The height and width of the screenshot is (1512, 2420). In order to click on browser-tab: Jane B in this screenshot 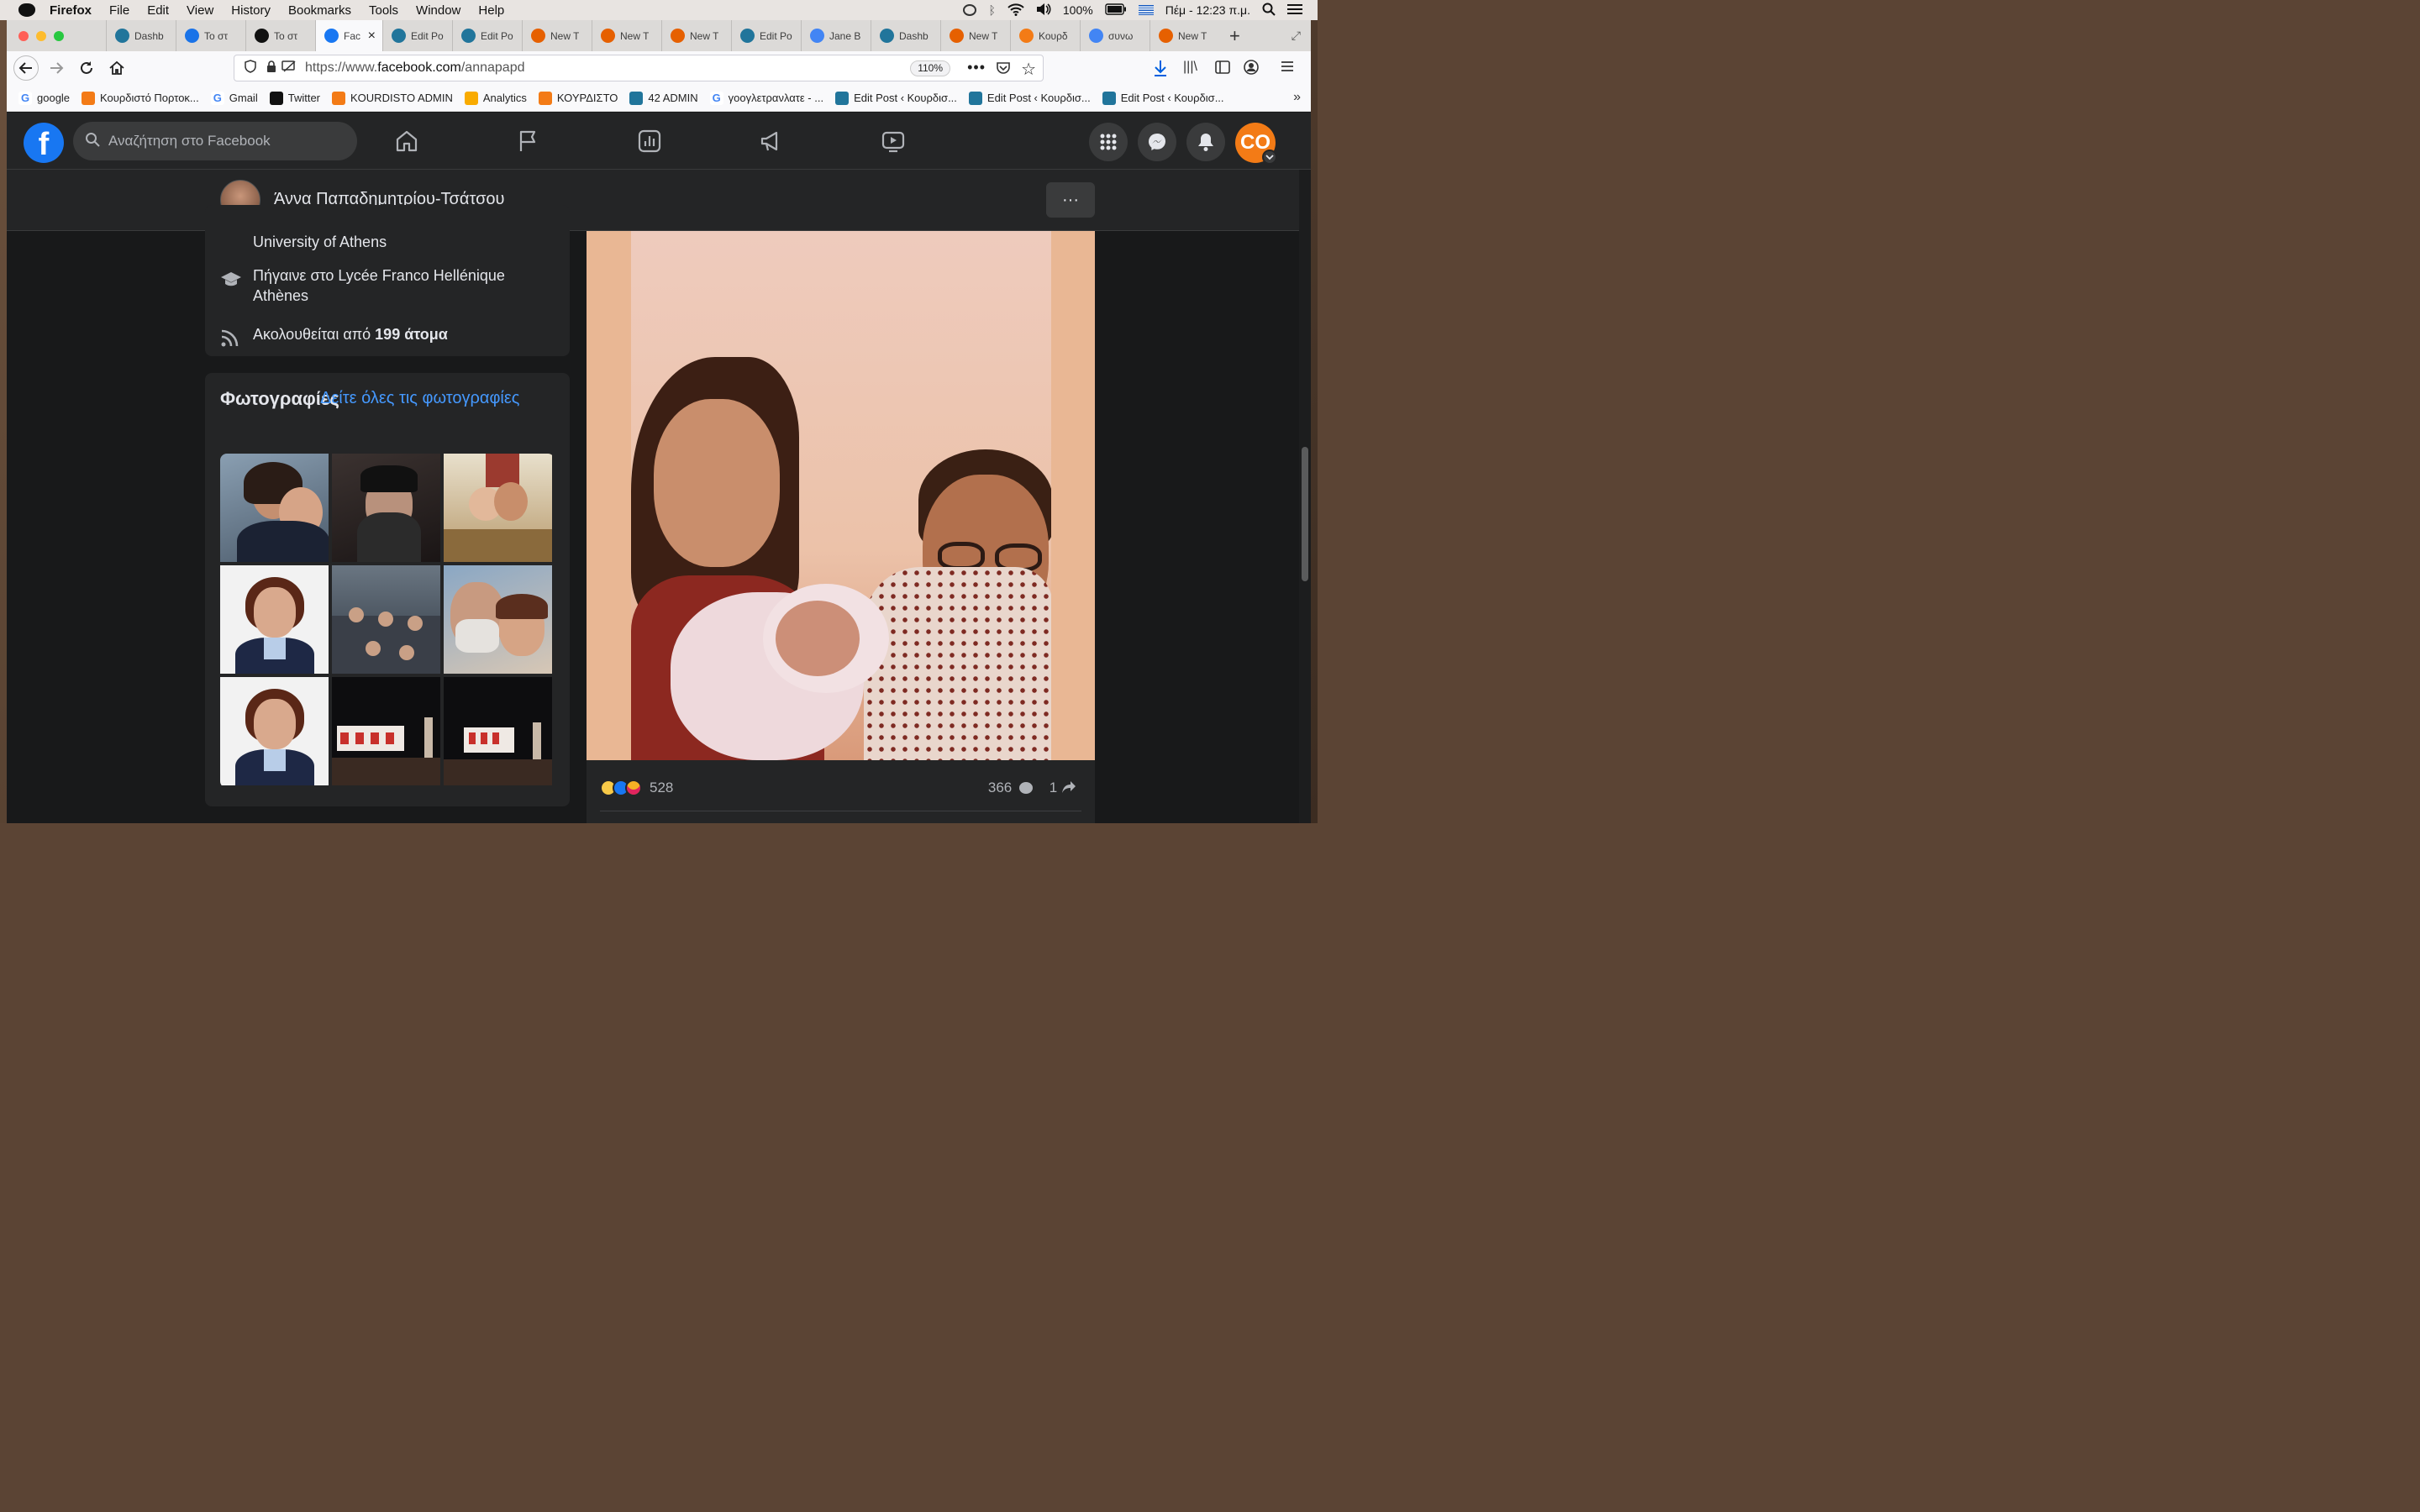, I will do `click(836, 35)`.